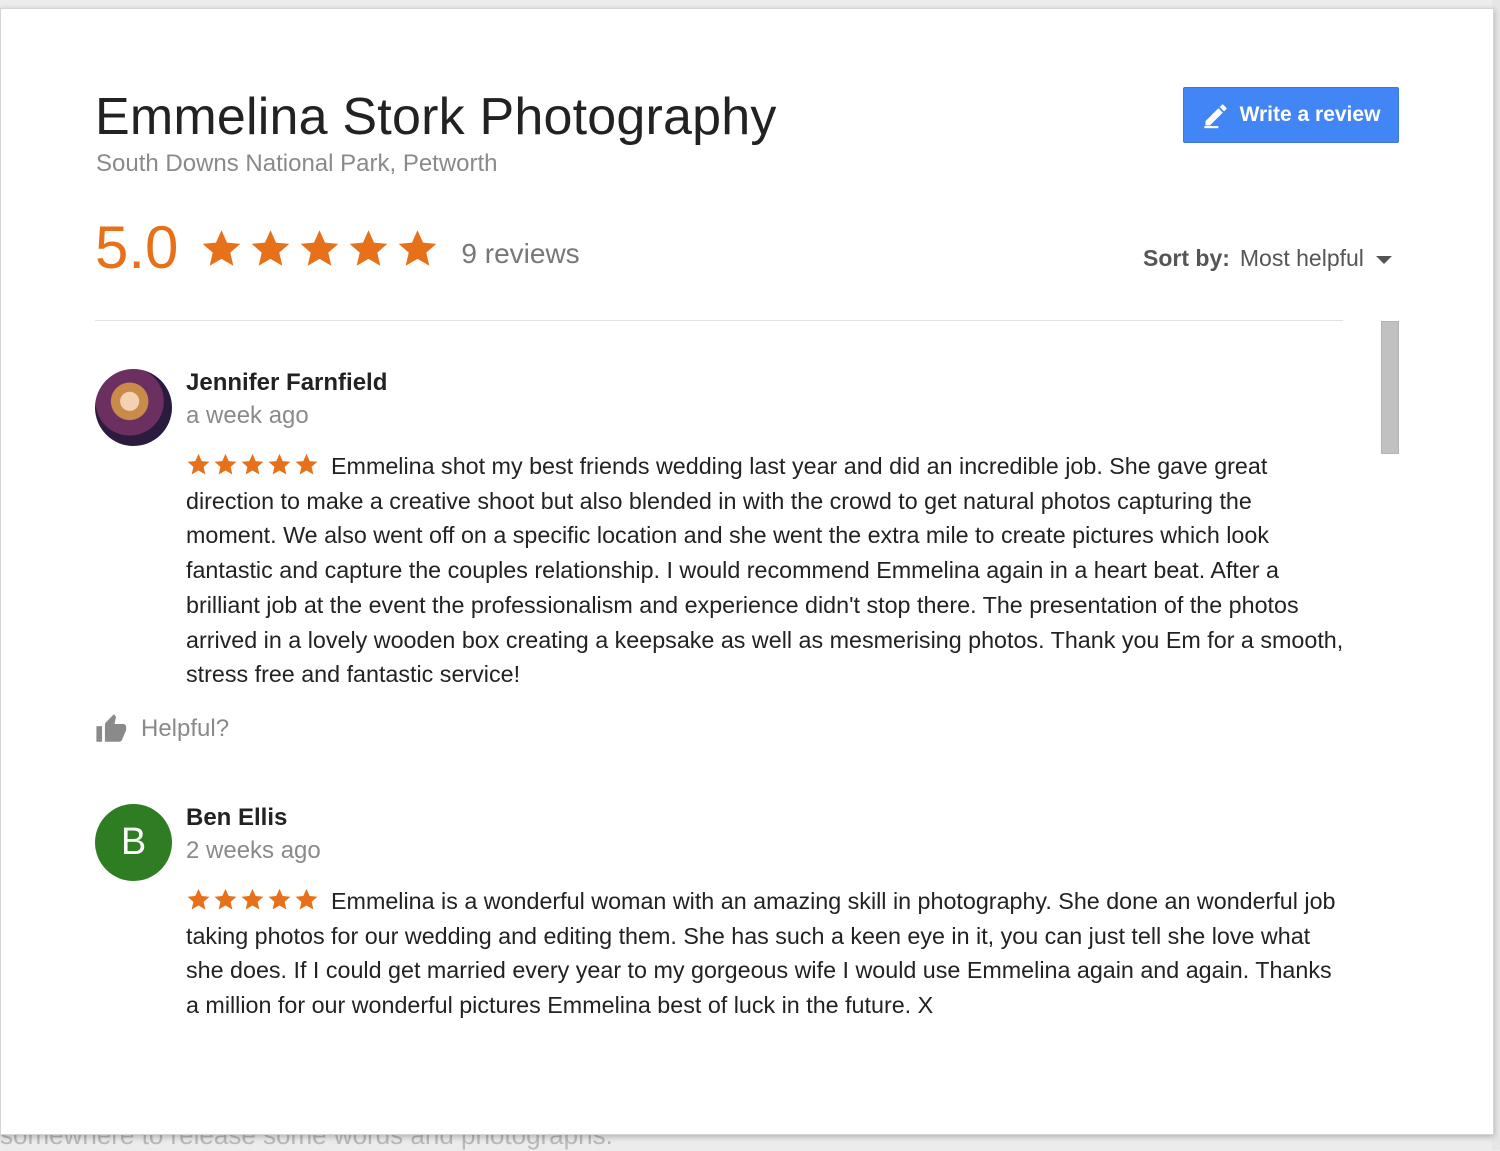 Image resolution: width=1500 pixels, height=1151 pixels. Describe the element at coordinates (520, 254) in the screenshot. I see `review-count: 9 reviews` at that location.